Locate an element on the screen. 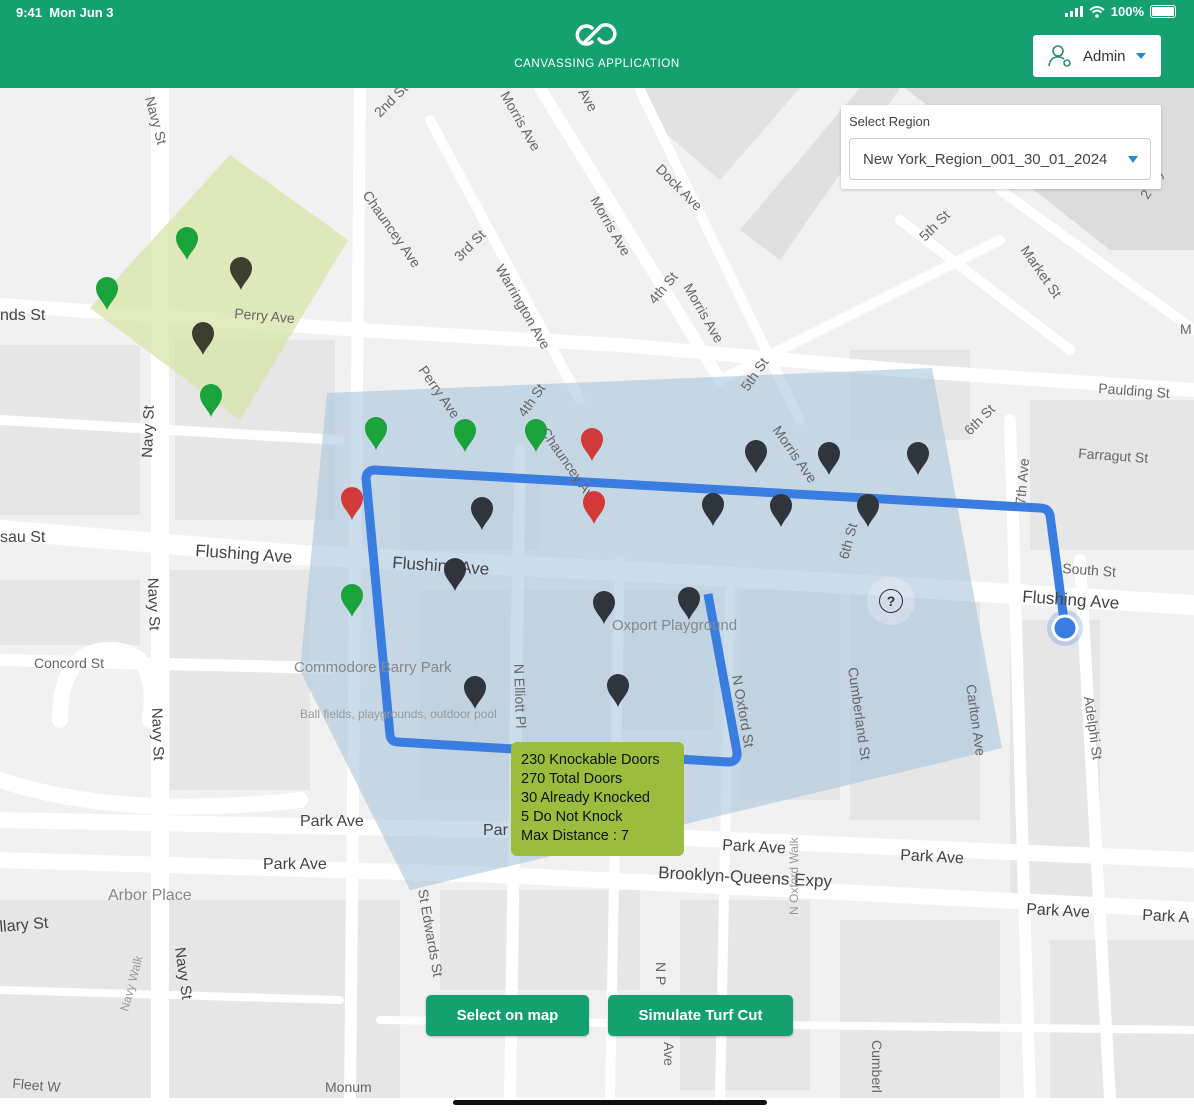 Image resolution: width=1194 pixels, height=1113 pixels. app-title: CANVASSING APPLICATION is located at coordinates (597, 64).